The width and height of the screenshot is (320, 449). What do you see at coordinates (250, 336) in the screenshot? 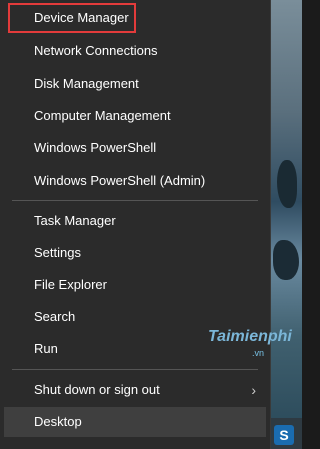
I see `watermark-text: Taimienphi` at bounding box center [250, 336].